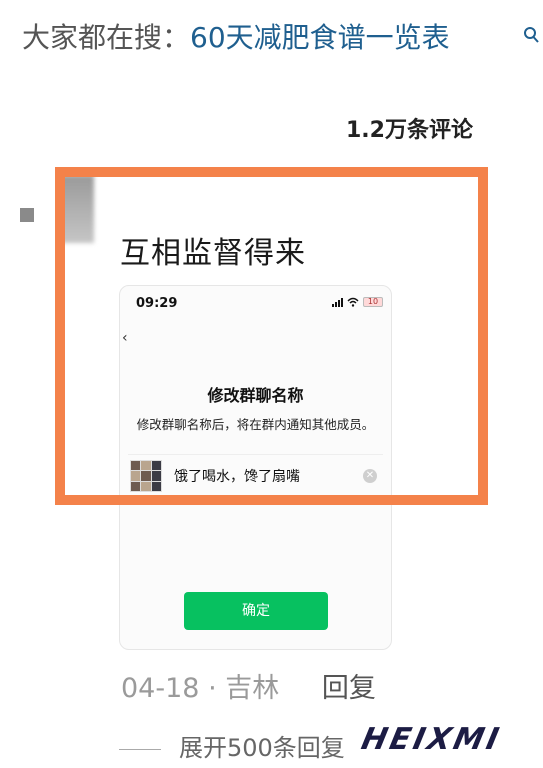 This screenshot has height=768, width=543. Describe the element at coordinates (262, 748) in the screenshot. I see `expand-replies-label: 展开500条回复` at that location.